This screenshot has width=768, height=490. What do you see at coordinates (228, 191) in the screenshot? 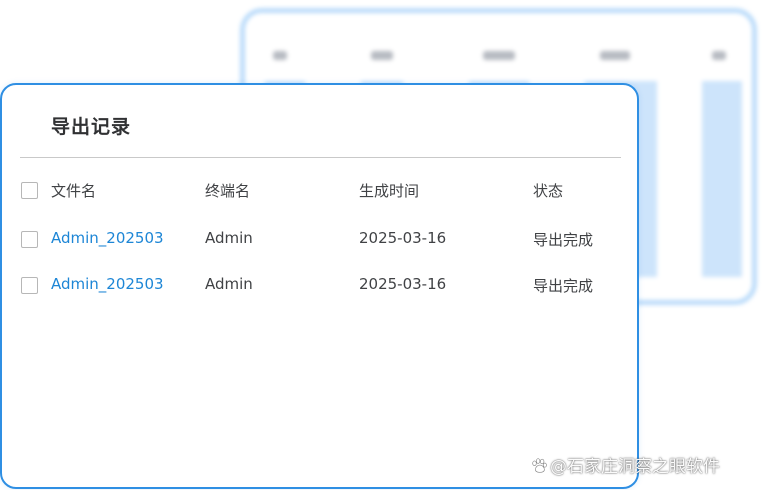
I see `column-header-terminal: 终端名` at bounding box center [228, 191].